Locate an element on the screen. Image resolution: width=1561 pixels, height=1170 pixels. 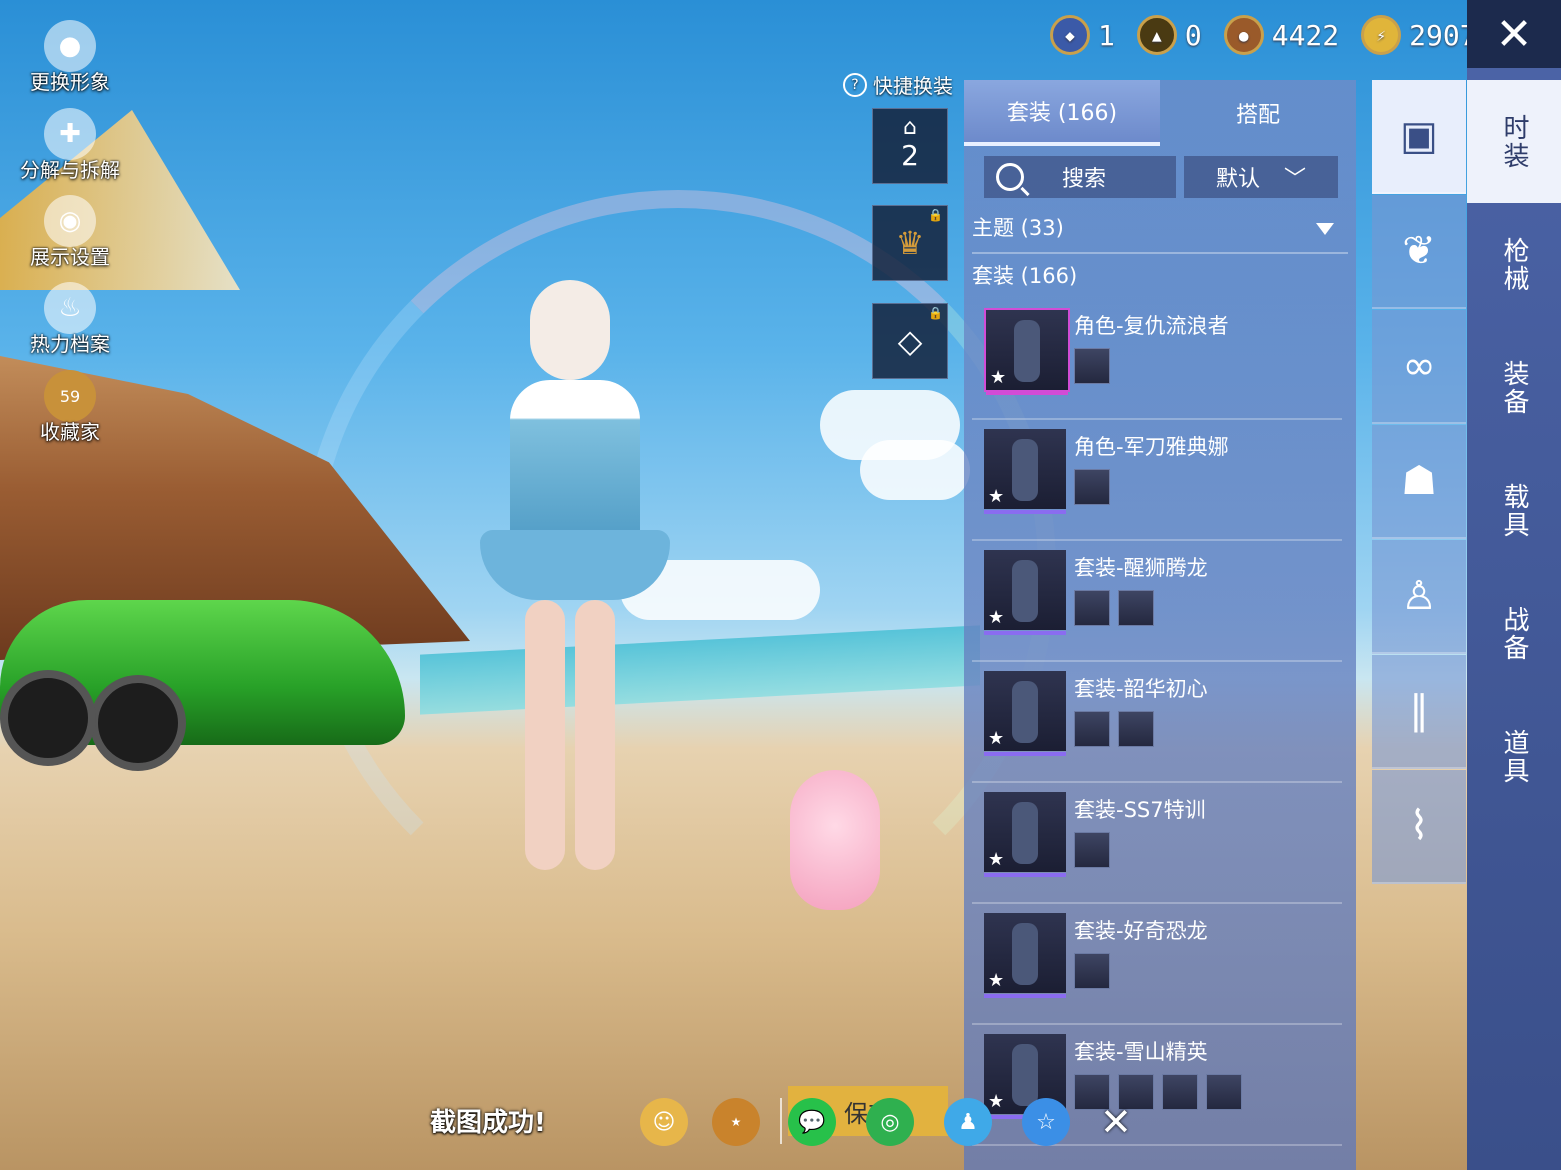
close-button: ✕ is located at coordinates (1514, 34).